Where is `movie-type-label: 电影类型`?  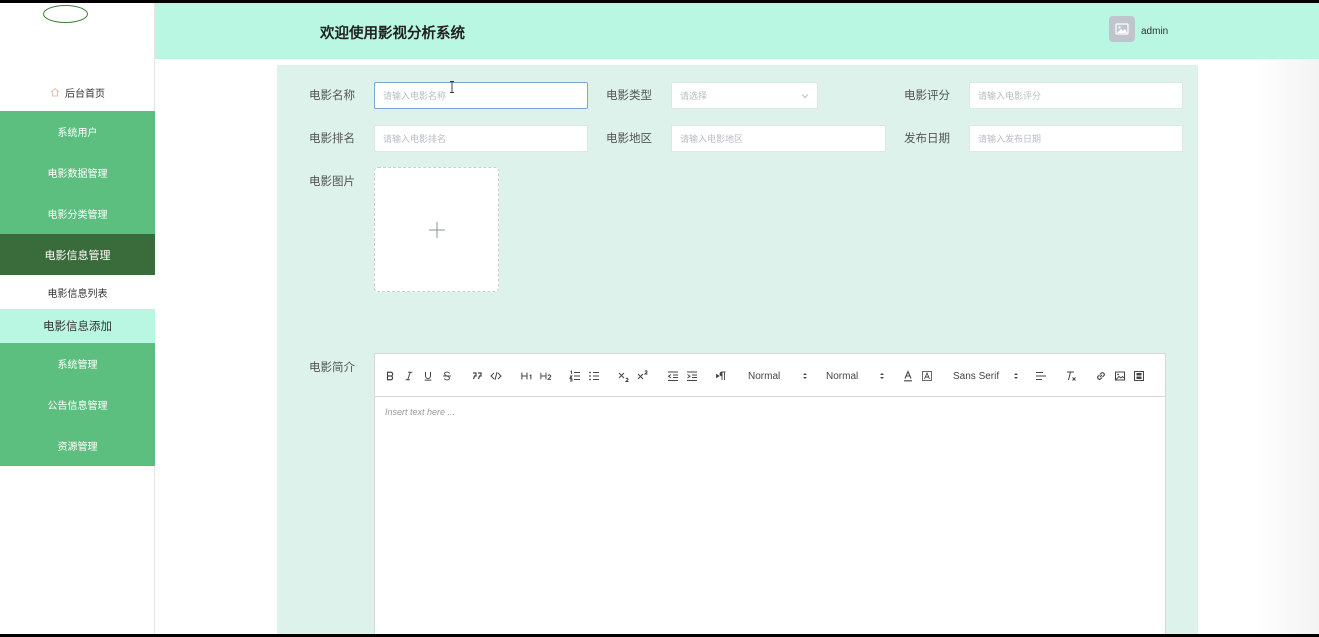 movie-type-label: 电影类型 is located at coordinates (629, 96).